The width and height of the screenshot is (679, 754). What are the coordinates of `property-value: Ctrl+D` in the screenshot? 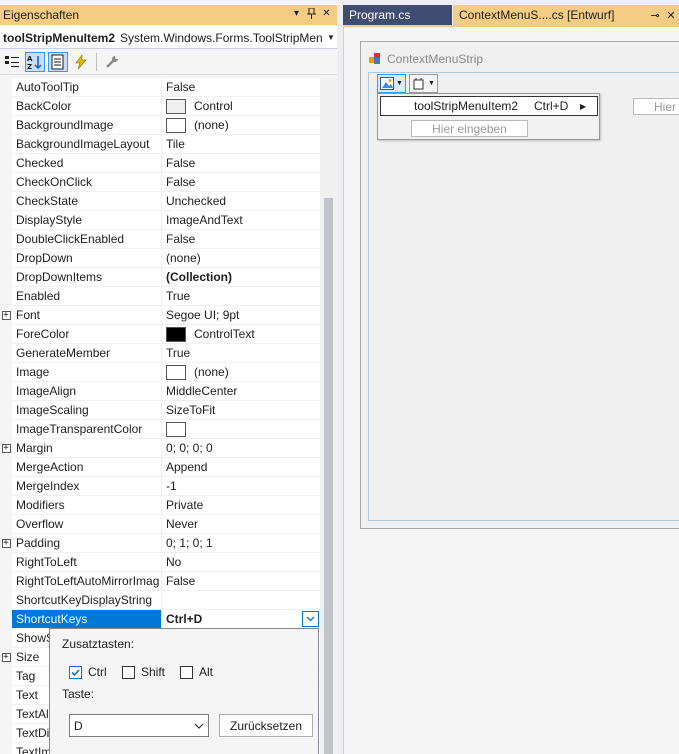 It's located at (240, 619).